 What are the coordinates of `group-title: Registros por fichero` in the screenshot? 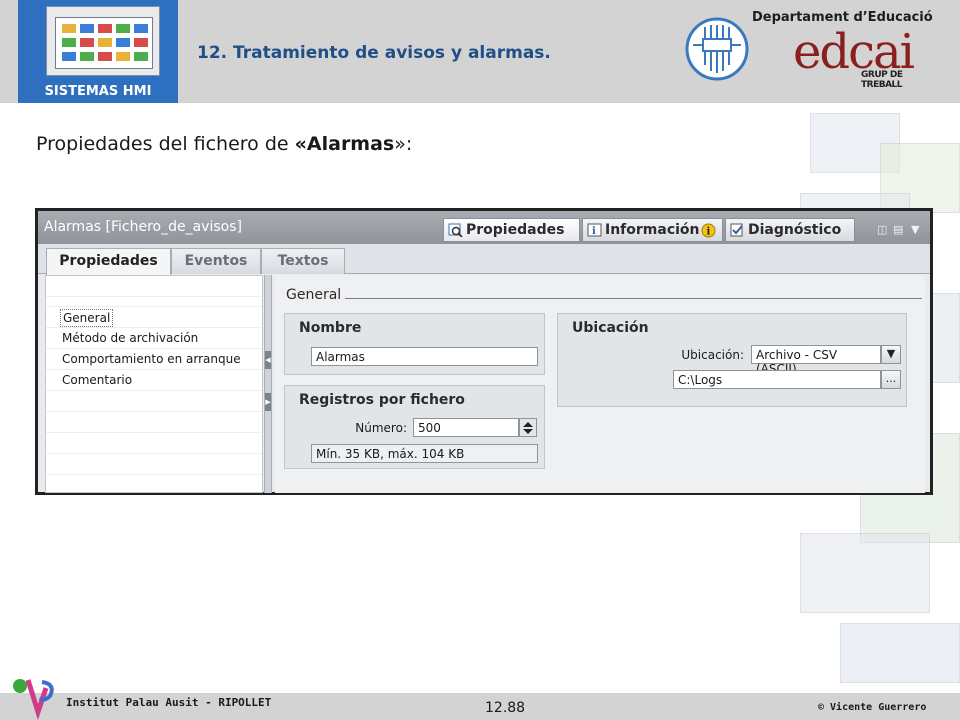 It's located at (382, 400).